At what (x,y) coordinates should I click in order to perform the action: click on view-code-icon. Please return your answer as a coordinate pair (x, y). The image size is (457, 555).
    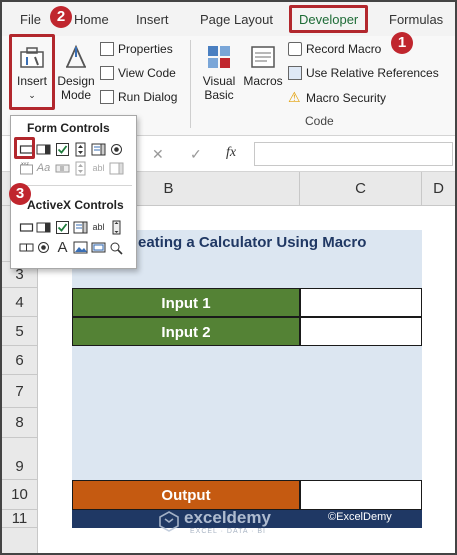
    Looking at the image, I should click on (107, 73).